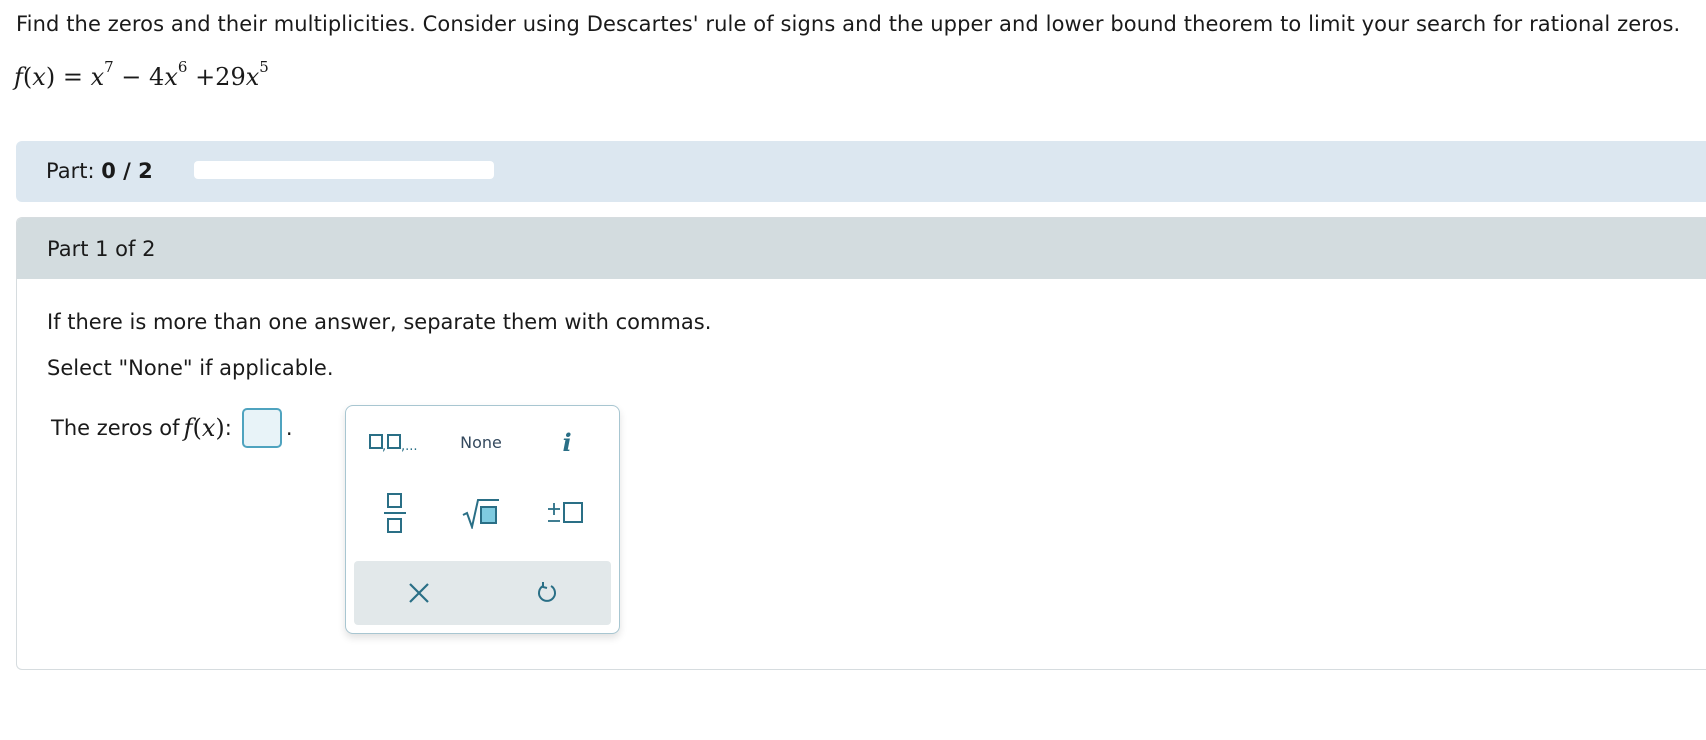 The height and width of the screenshot is (740, 1706). What do you see at coordinates (261, 428) in the screenshot?
I see `answer-input` at bounding box center [261, 428].